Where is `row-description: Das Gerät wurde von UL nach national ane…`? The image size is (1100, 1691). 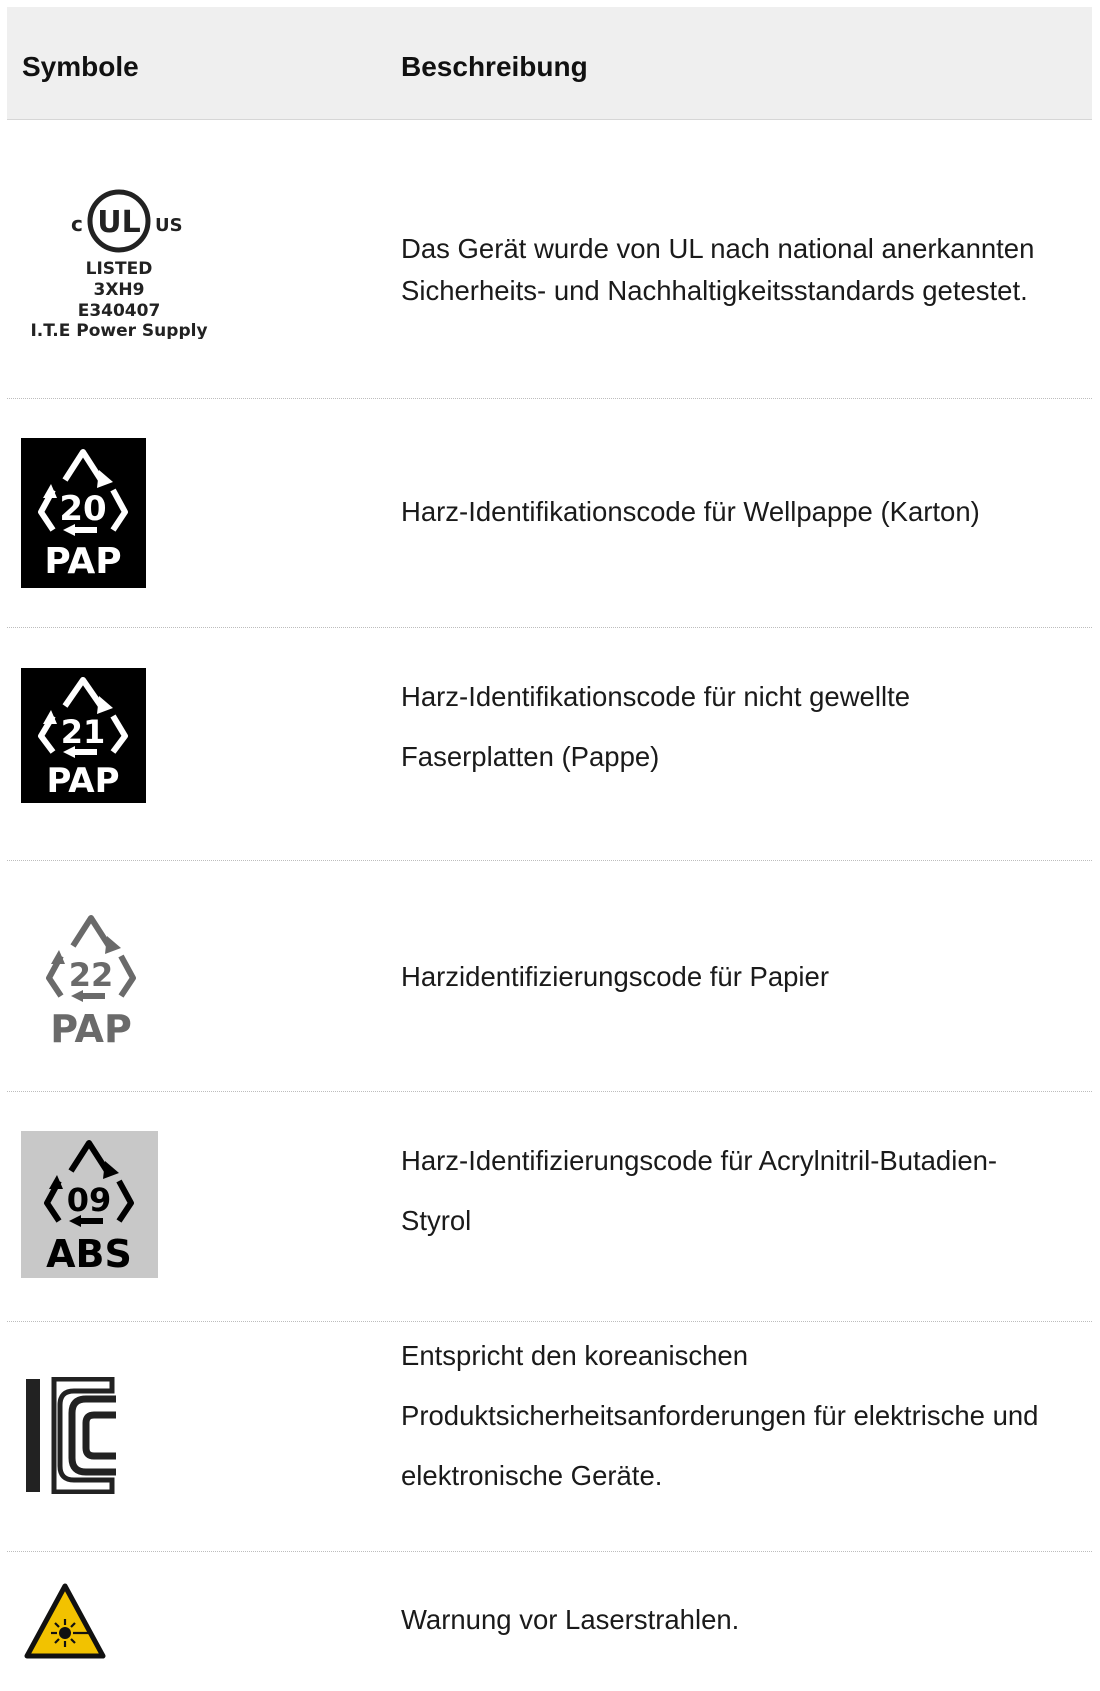 row-description: Das Gerät wurde von UL nach national ane… is located at coordinates (718, 269).